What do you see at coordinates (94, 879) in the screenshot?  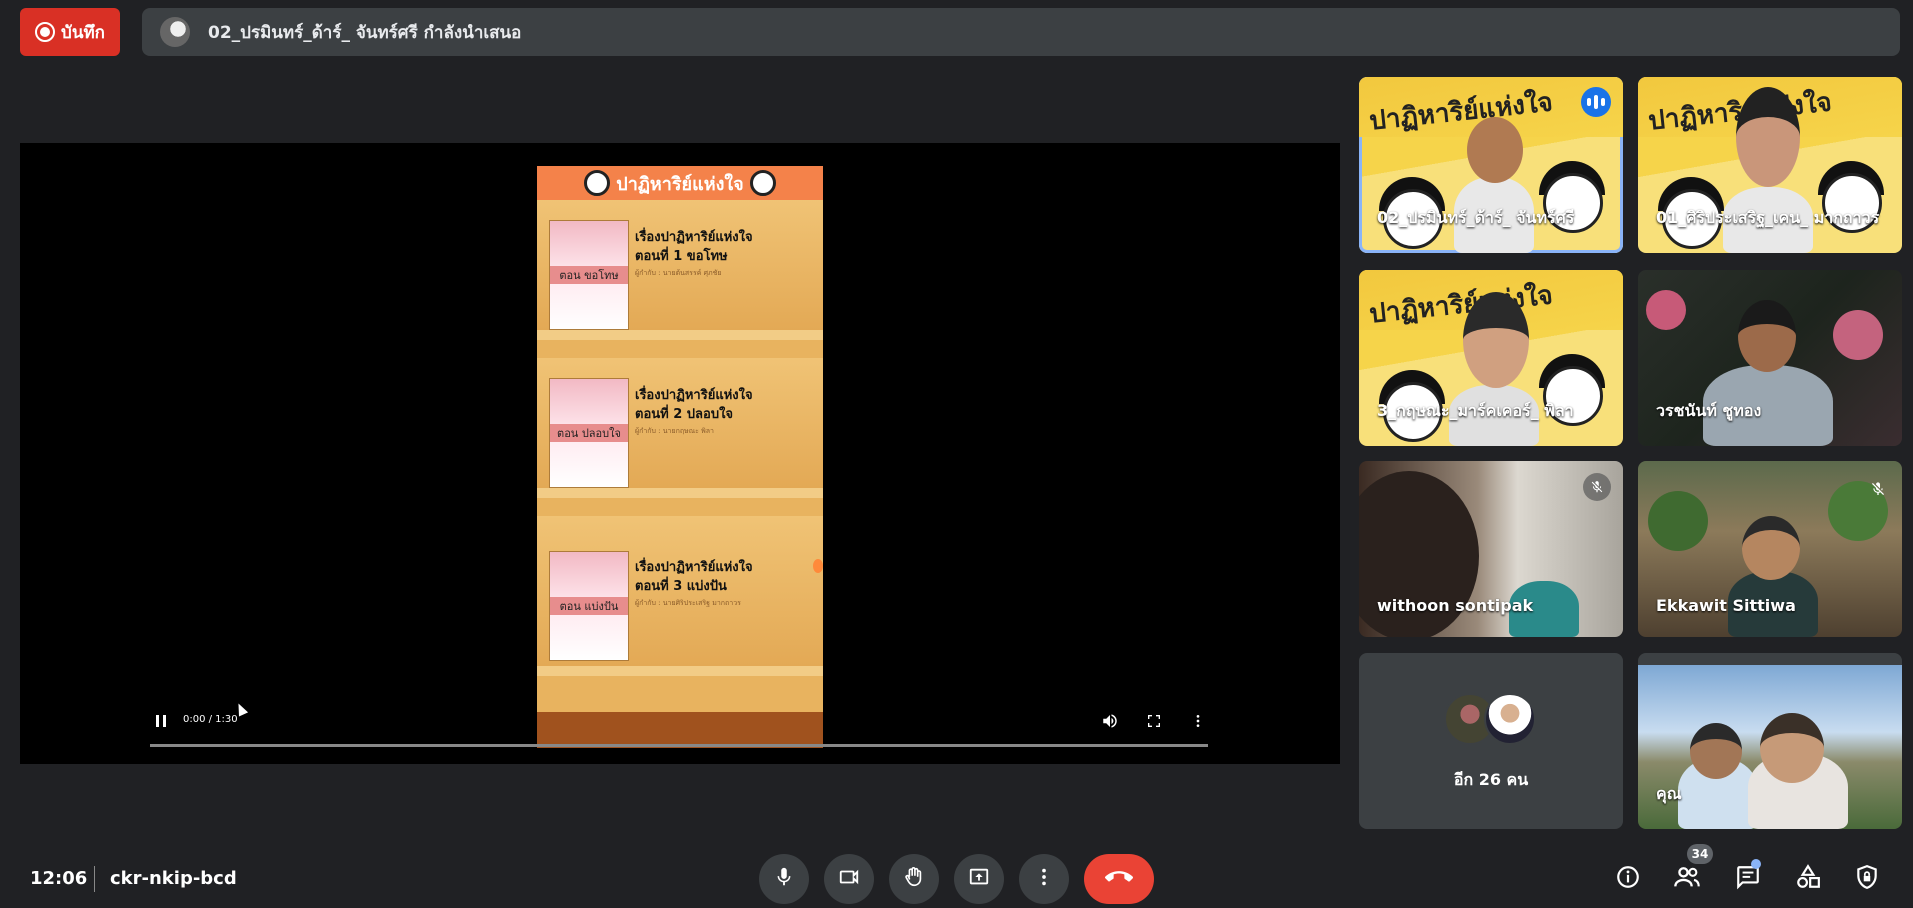 I see `divider` at bounding box center [94, 879].